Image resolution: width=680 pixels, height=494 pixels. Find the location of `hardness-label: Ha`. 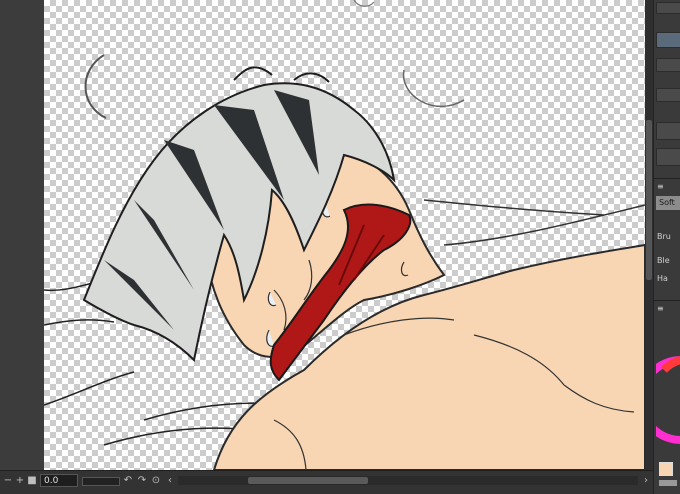

hardness-label: Ha is located at coordinates (662, 278).